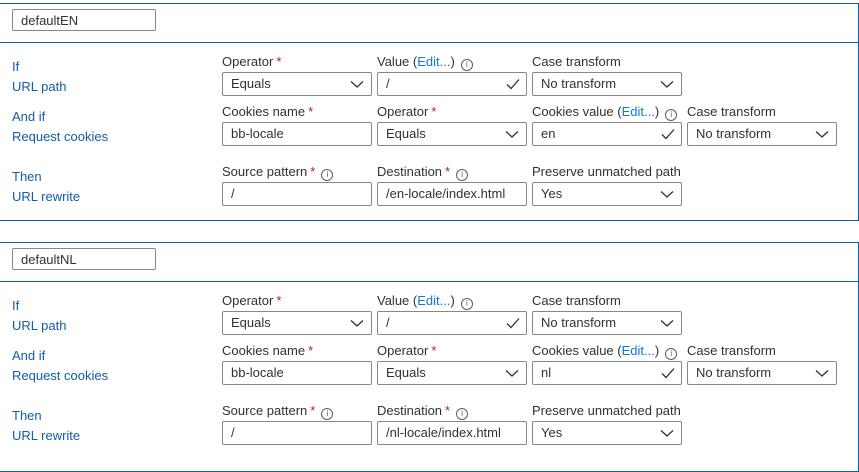  What do you see at coordinates (452, 433) in the screenshot?
I see `destination-input: /nl-locale/index.html` at bounding box center [452, 433].